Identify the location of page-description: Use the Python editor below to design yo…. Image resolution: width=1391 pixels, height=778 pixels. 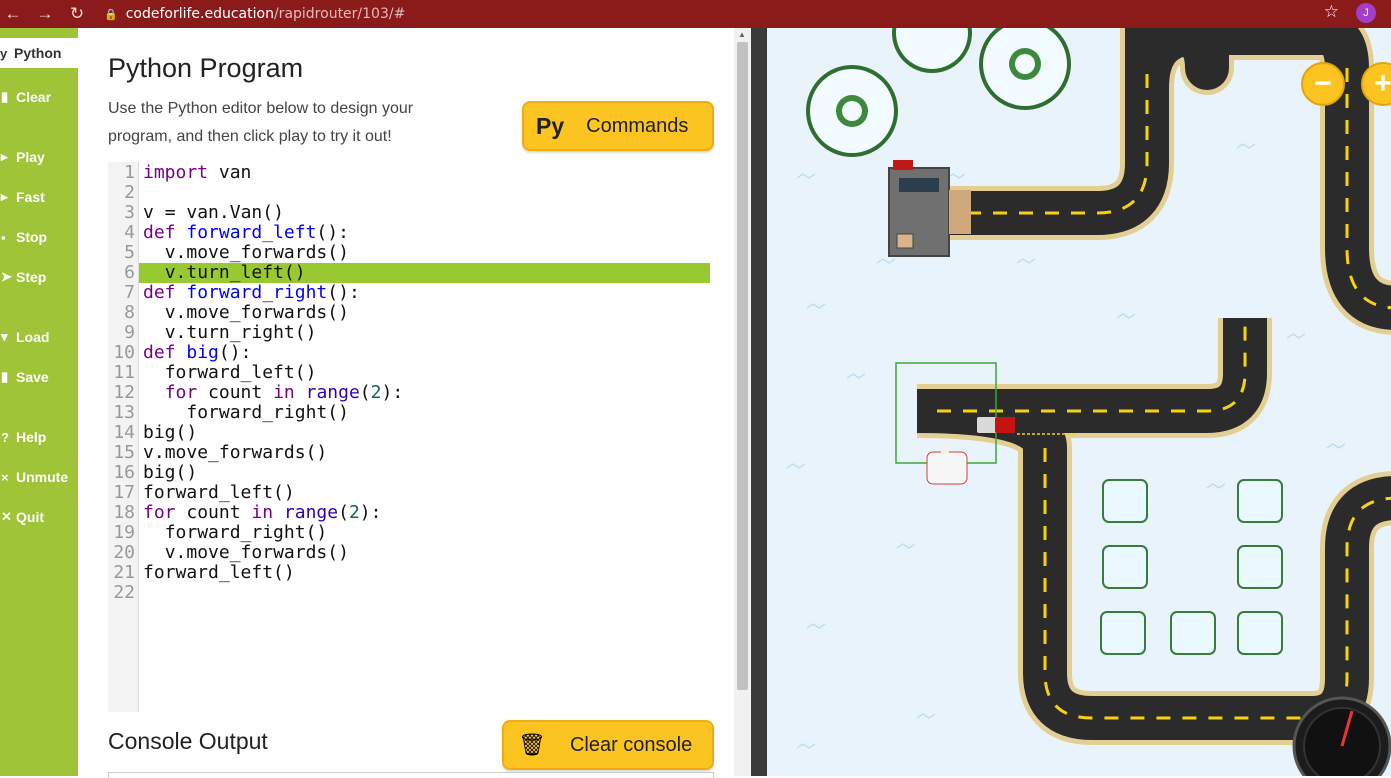
(261, 122).